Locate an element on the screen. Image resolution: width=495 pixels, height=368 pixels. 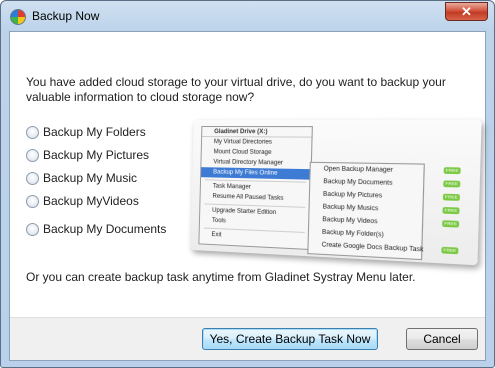
cancel-button: Cancel is located at coordinates (442, 339).